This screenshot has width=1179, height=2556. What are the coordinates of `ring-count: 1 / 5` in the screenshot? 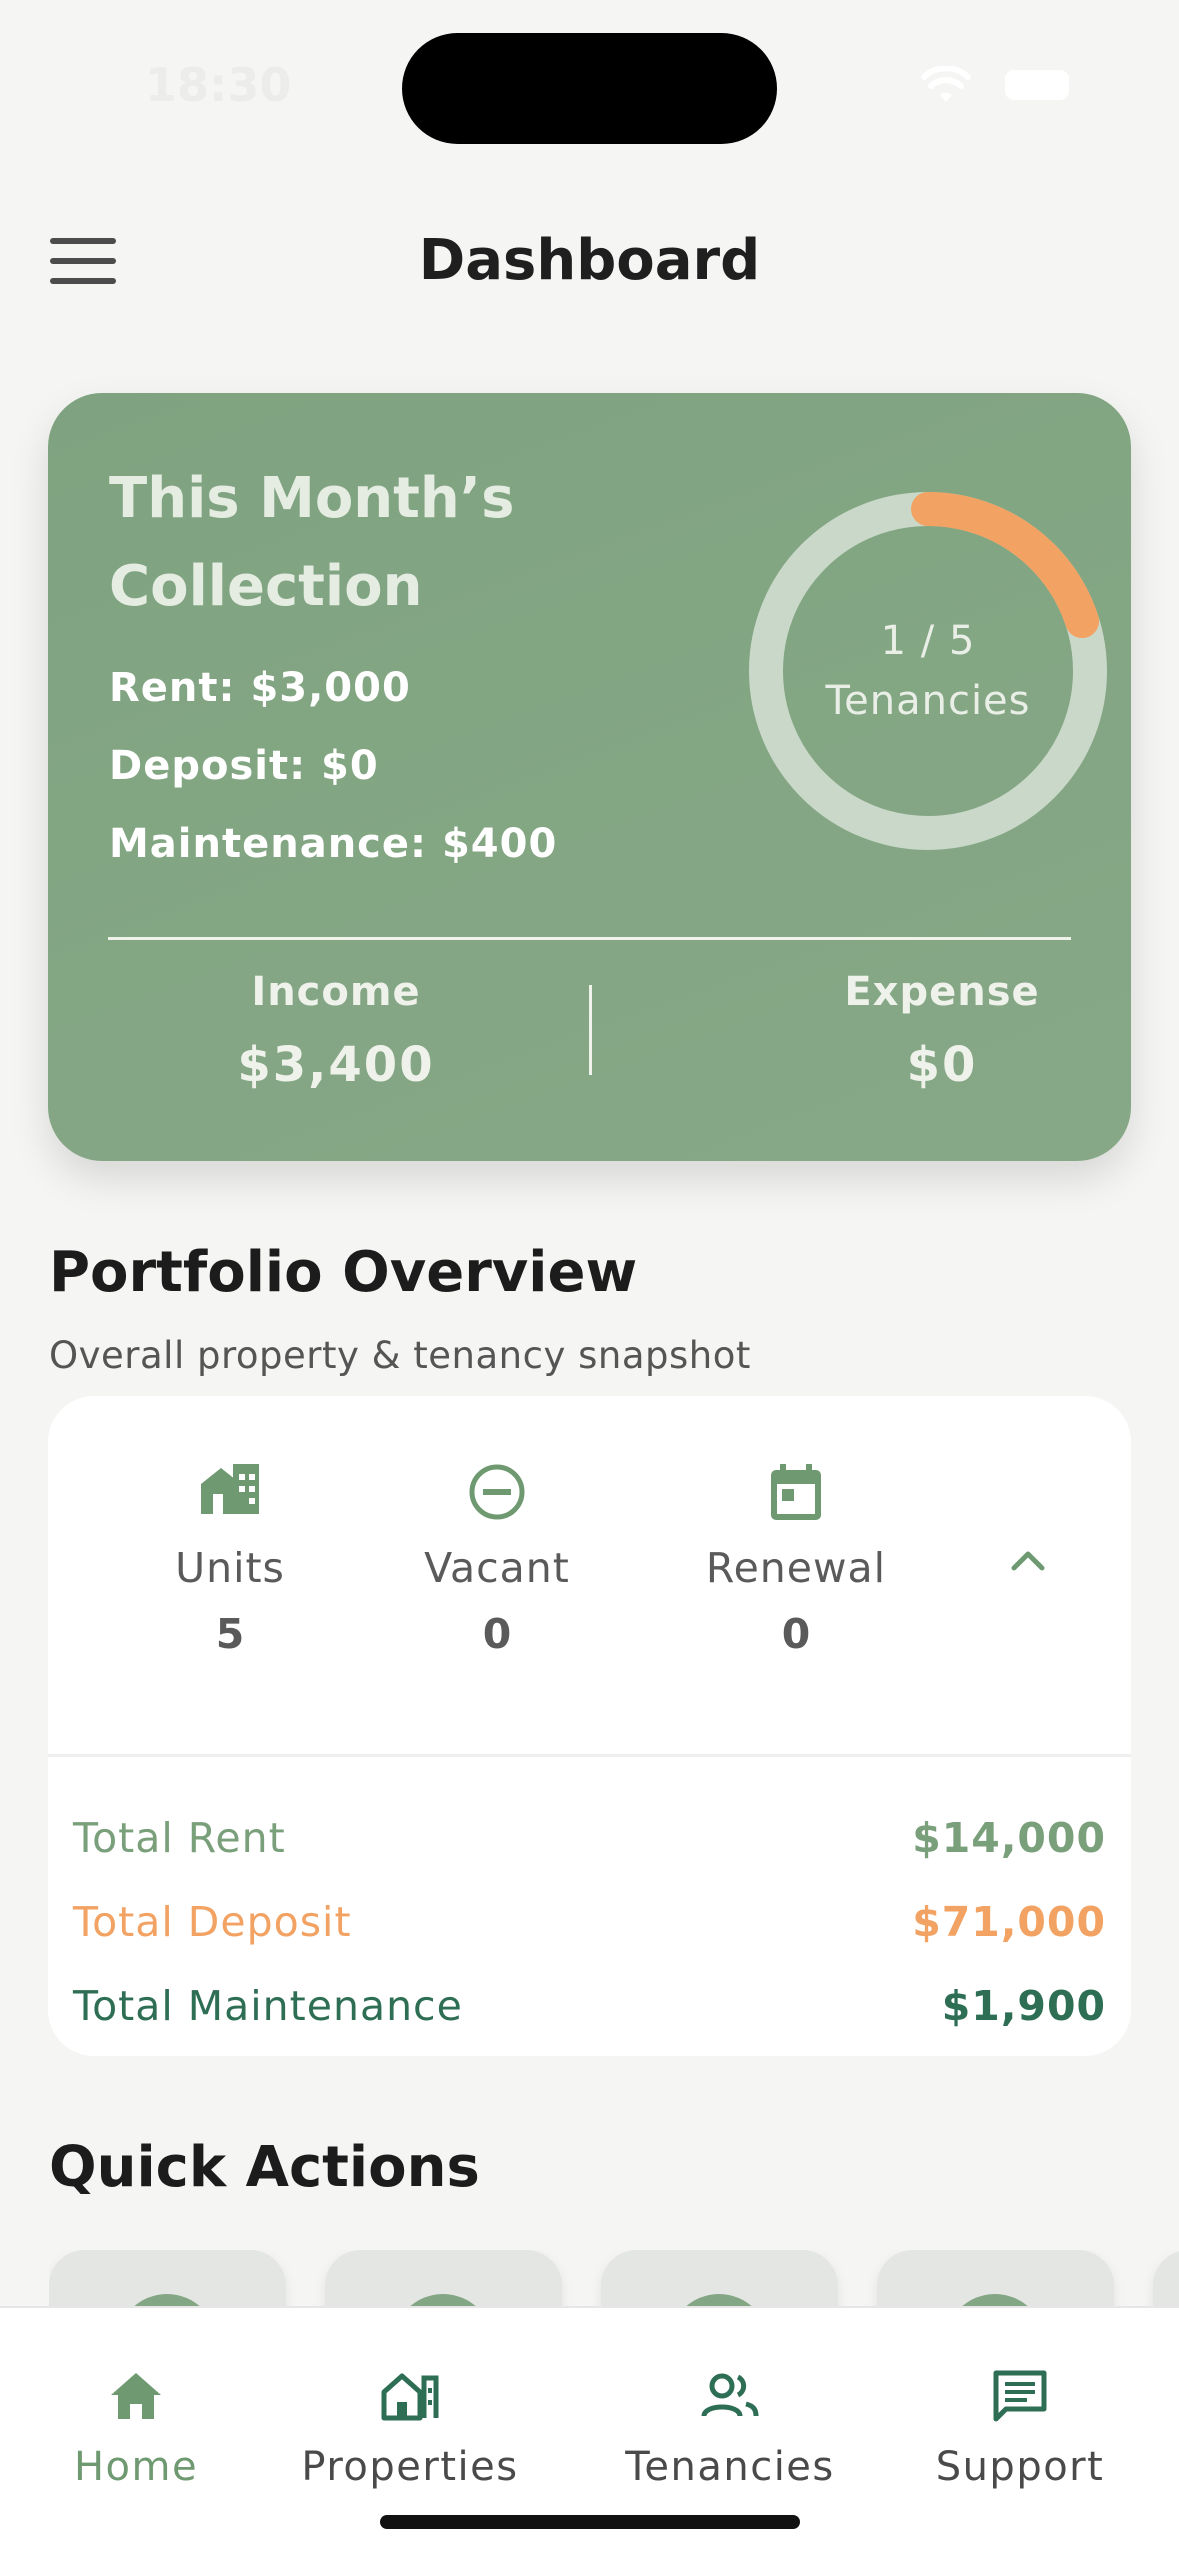 It's located at (928, 641).